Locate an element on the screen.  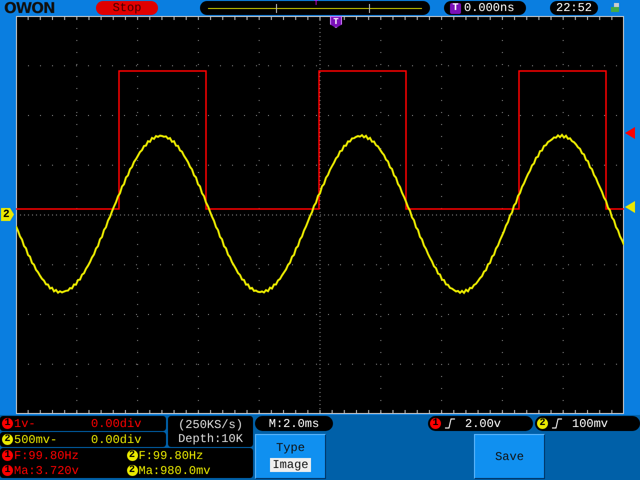
trigger-level: 100mv is located at coordinates (590, 423).